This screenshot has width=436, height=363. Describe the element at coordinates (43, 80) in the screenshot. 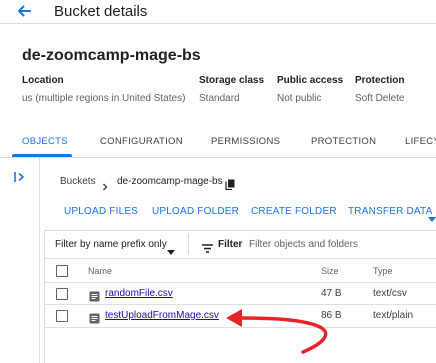

I see `location-label: Location` at that location.